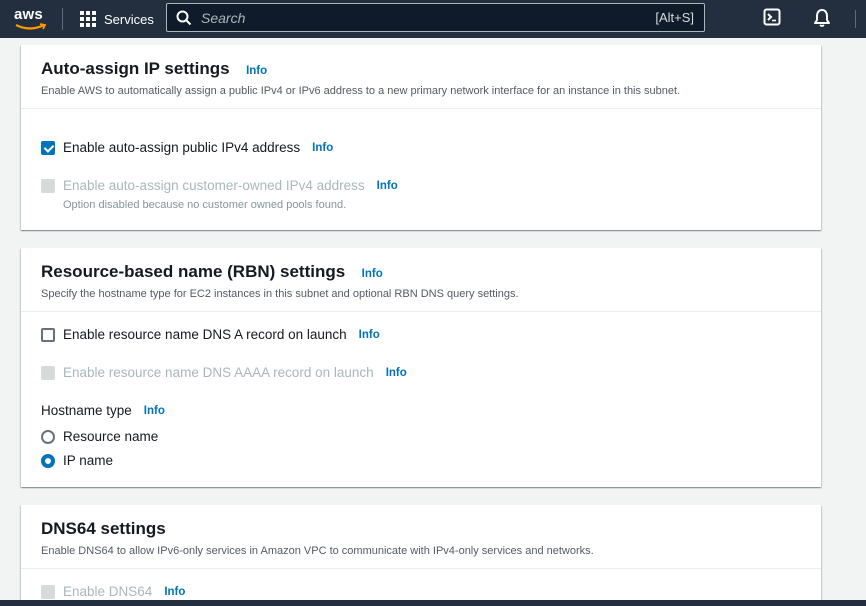 Image resolution: width=866 pixels, height=606 pixels. What do you see at coordinates (193, 271) in the screenshot?
I see `panel-title: Resource-based name (RBN) settings` at bounding box center [193, 271].